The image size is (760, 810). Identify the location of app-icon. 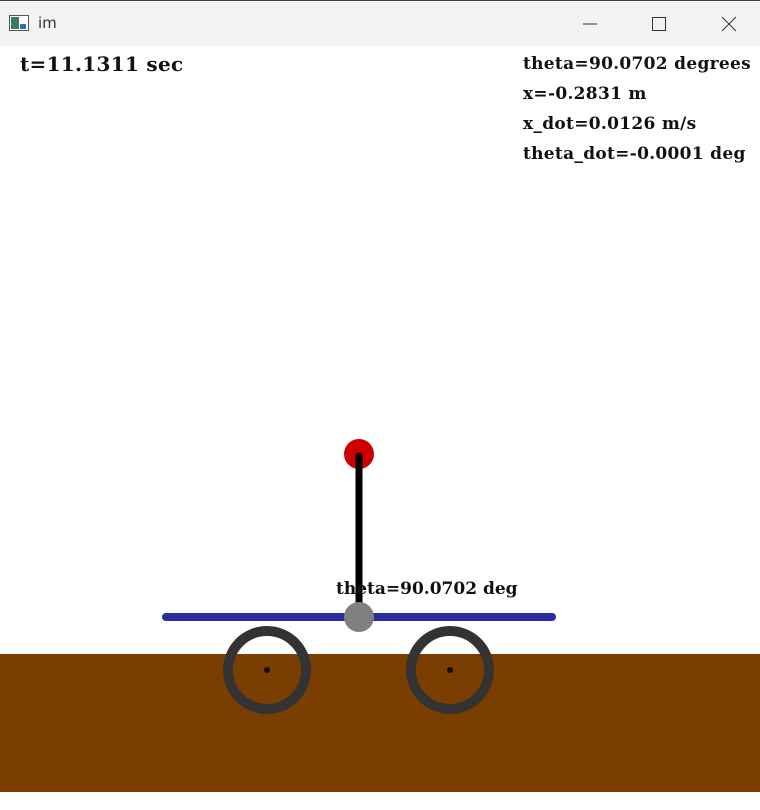
(19, 23).